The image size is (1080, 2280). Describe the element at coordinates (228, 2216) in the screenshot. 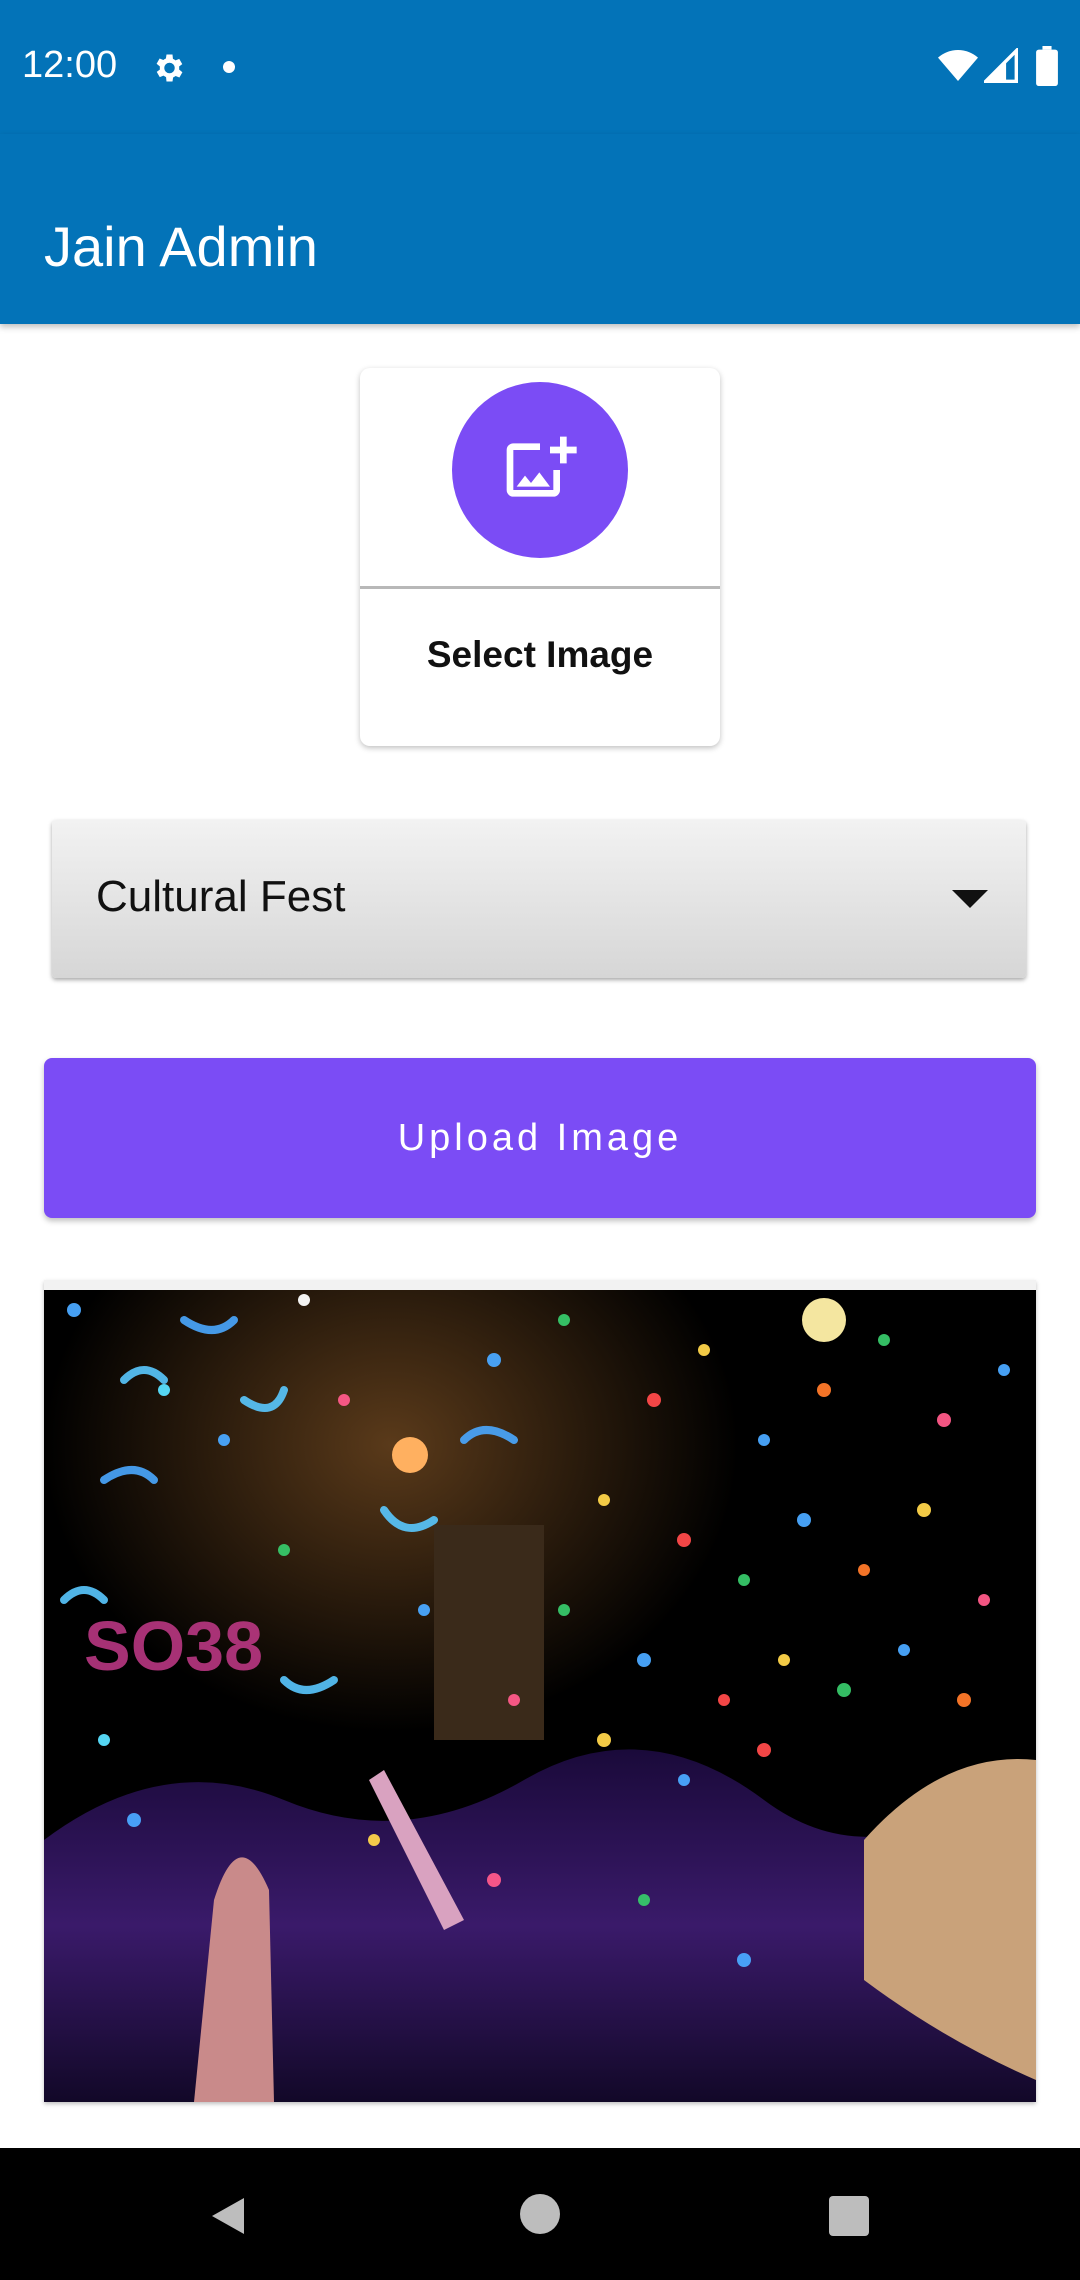

I see `back-icon` at that location.